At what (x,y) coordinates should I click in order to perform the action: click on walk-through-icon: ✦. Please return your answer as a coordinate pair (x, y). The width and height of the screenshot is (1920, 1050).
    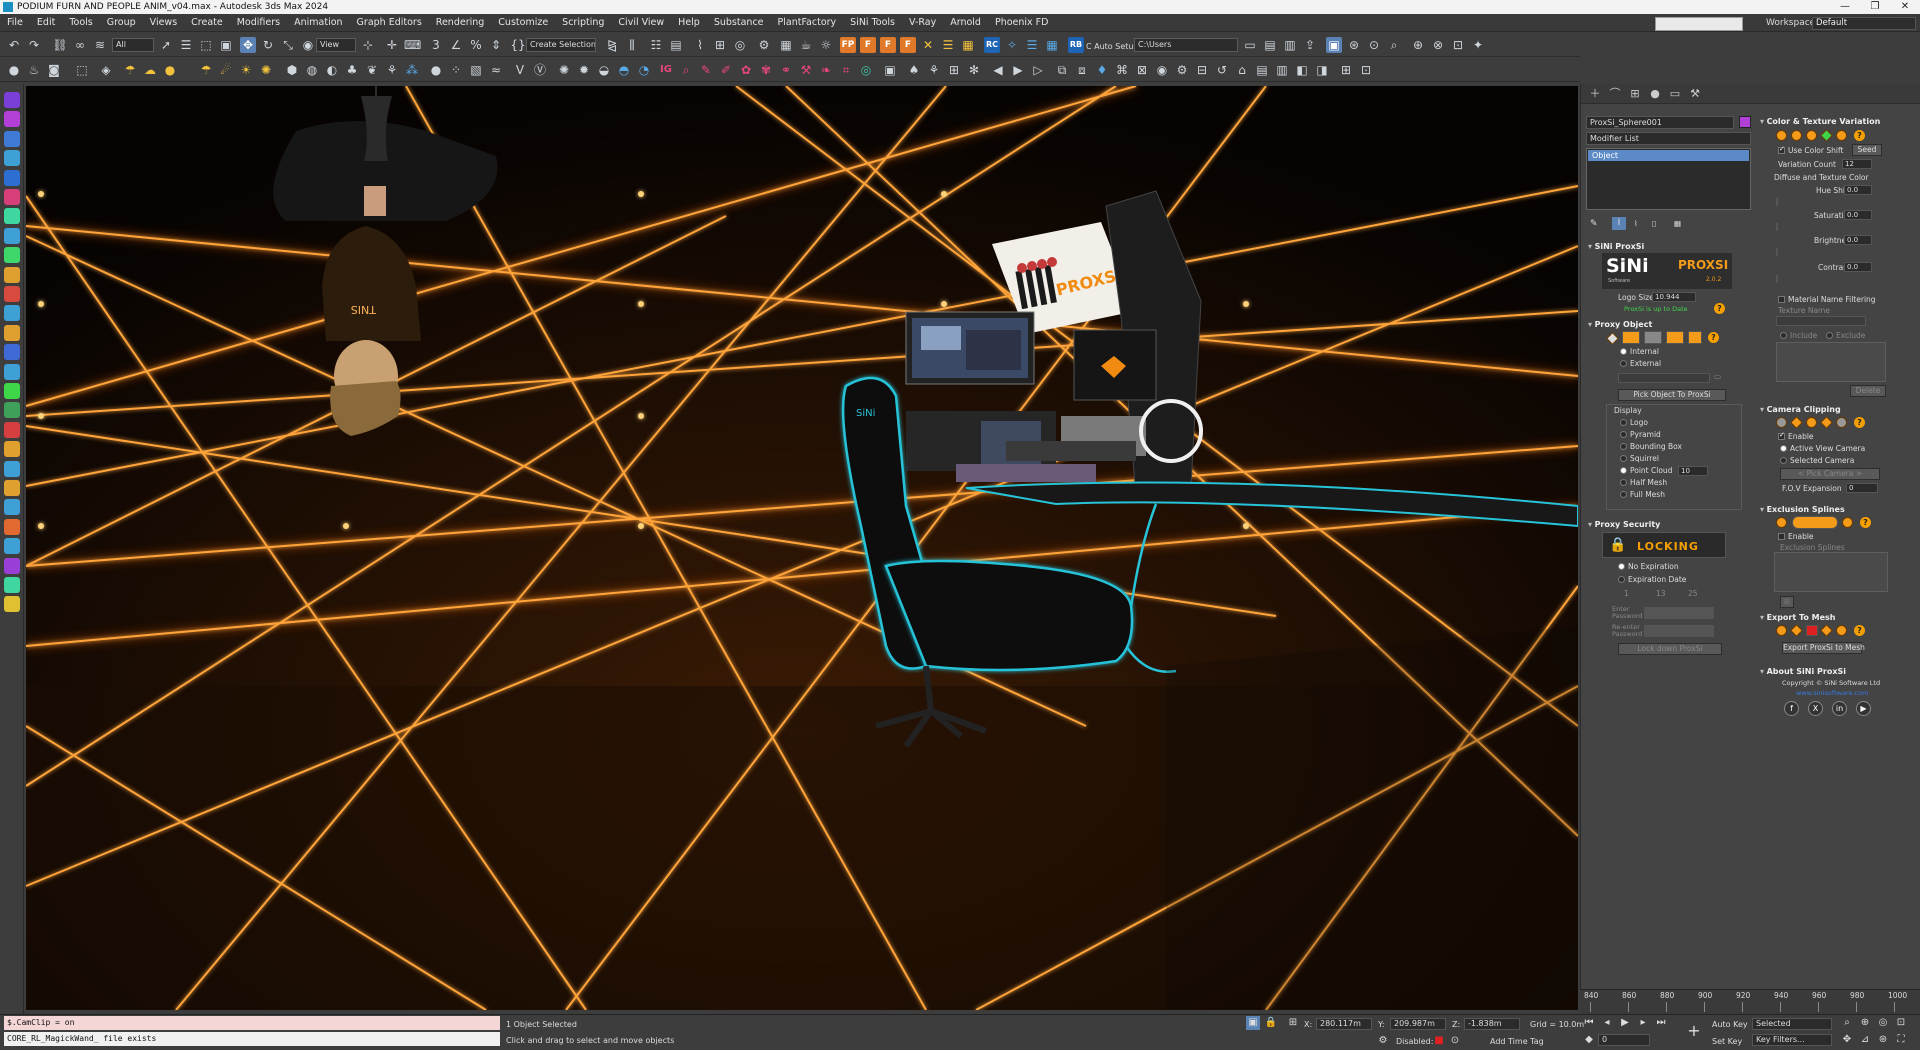
    Looking at the image, I should click on (1478, 45).